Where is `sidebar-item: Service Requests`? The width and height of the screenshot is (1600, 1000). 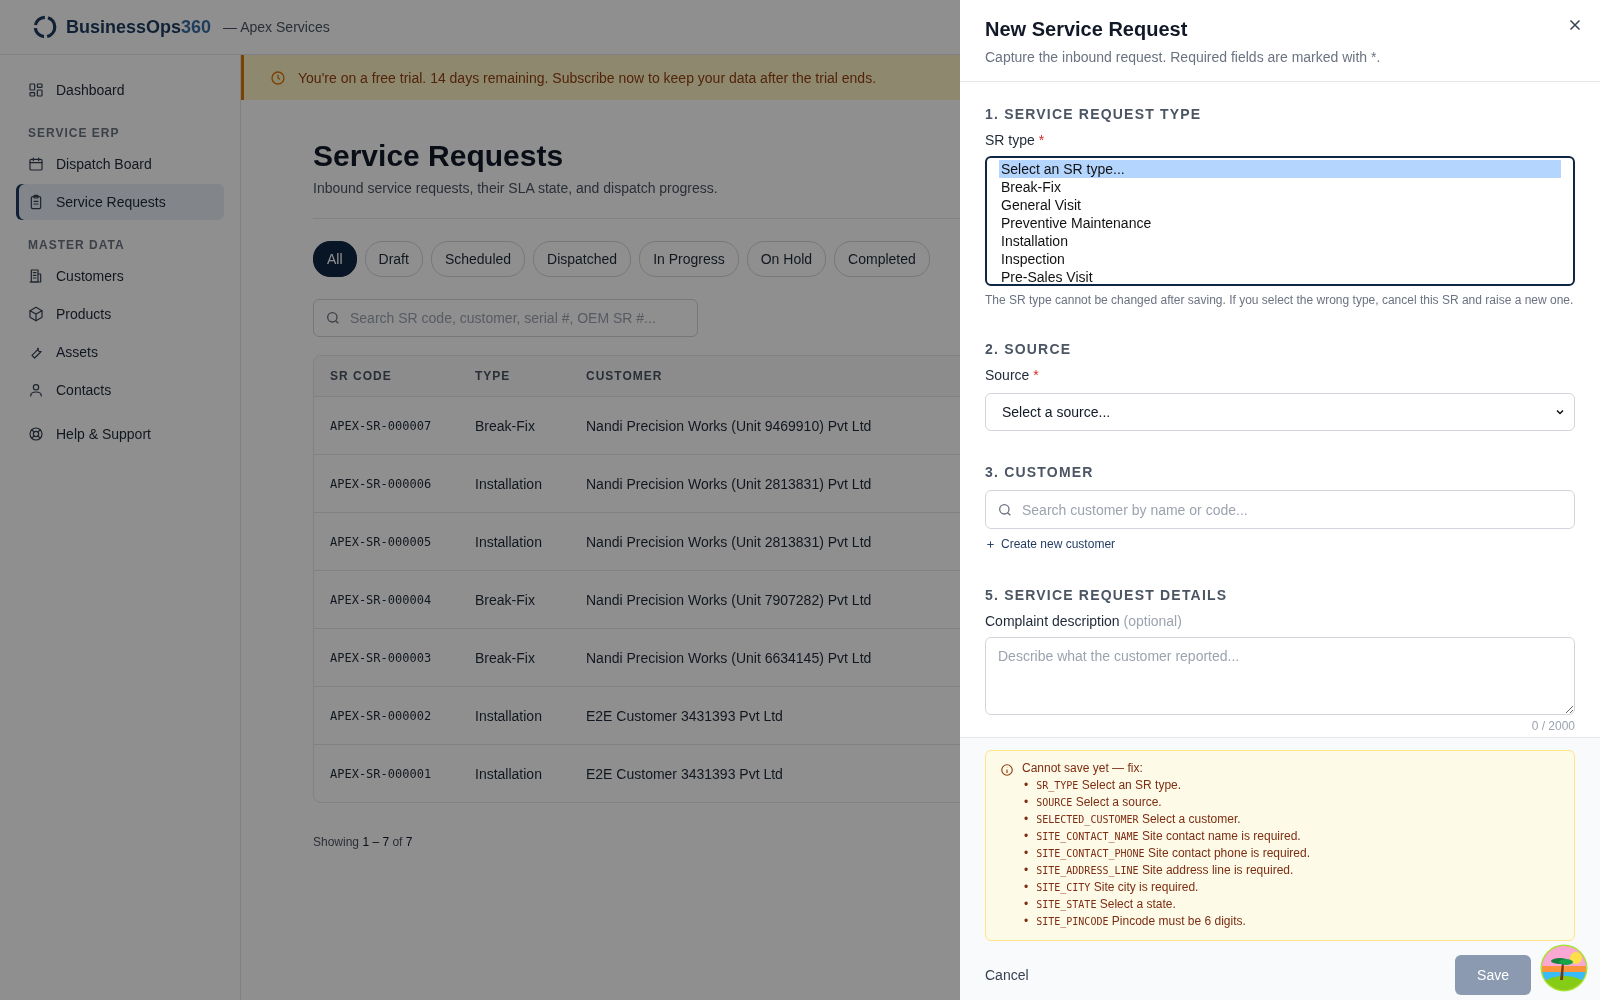 sidebar-item: Service Requests is located at coordinates (120, 202).